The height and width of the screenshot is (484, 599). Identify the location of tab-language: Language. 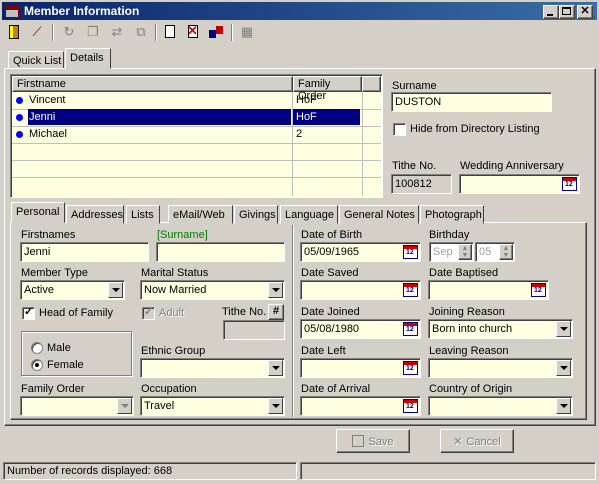
(309, 214).